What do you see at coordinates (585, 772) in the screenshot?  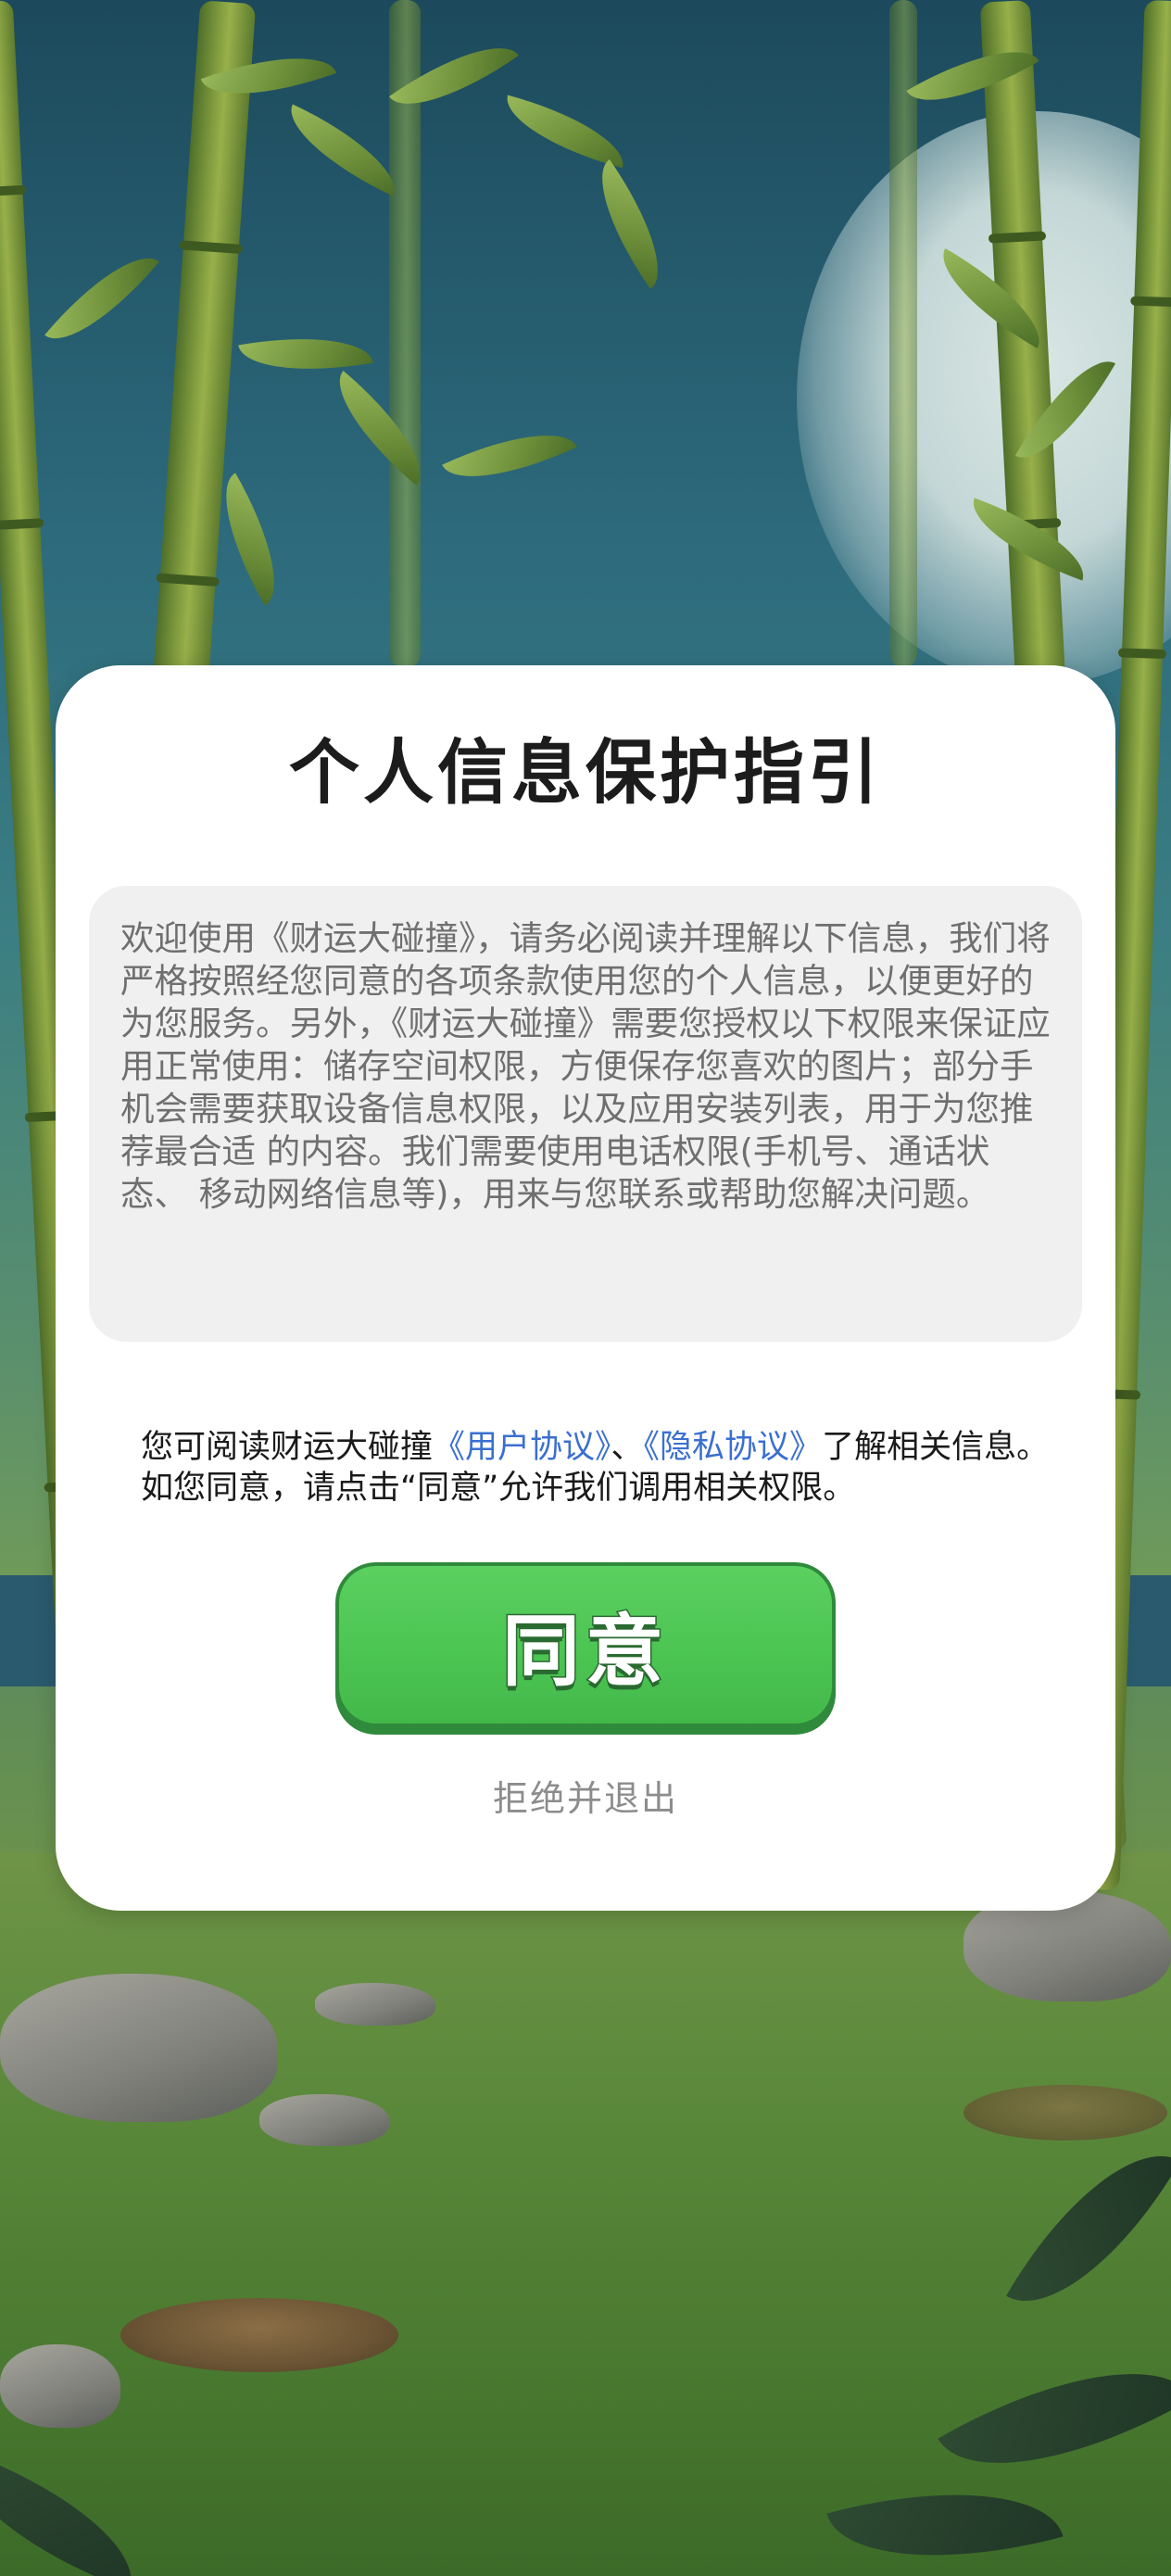 I see `dialog-title: 个人信息保护指引` at bounding box center [585, 772].